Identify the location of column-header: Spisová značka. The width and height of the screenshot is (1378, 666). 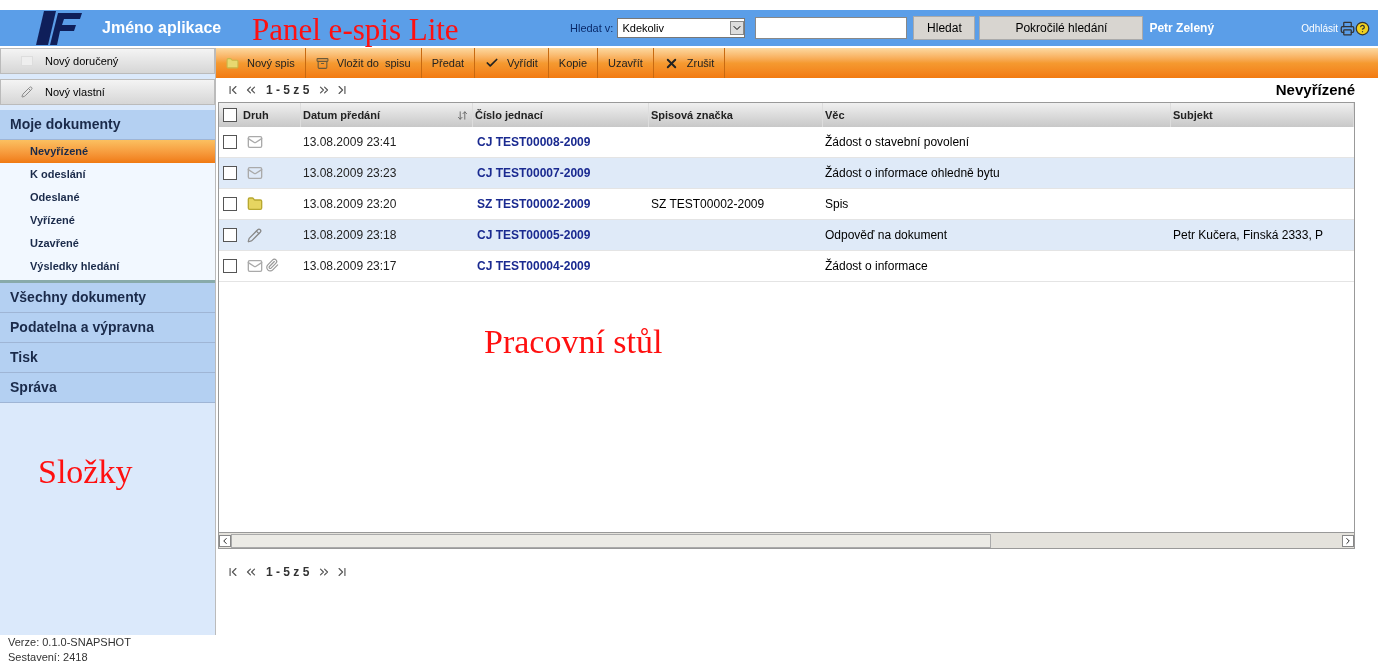
(692, 115).